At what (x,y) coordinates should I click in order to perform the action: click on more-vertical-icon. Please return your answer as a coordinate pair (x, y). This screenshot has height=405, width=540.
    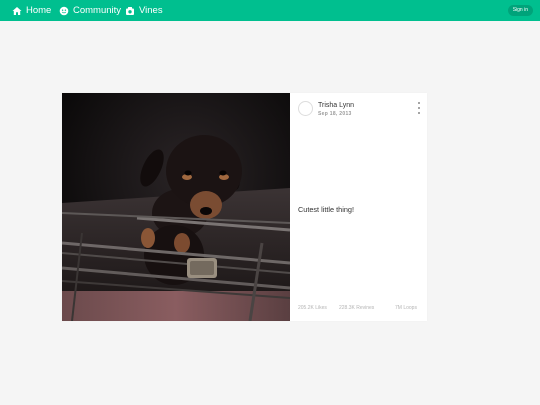
    Looking at the image, I should click on (419, 108).